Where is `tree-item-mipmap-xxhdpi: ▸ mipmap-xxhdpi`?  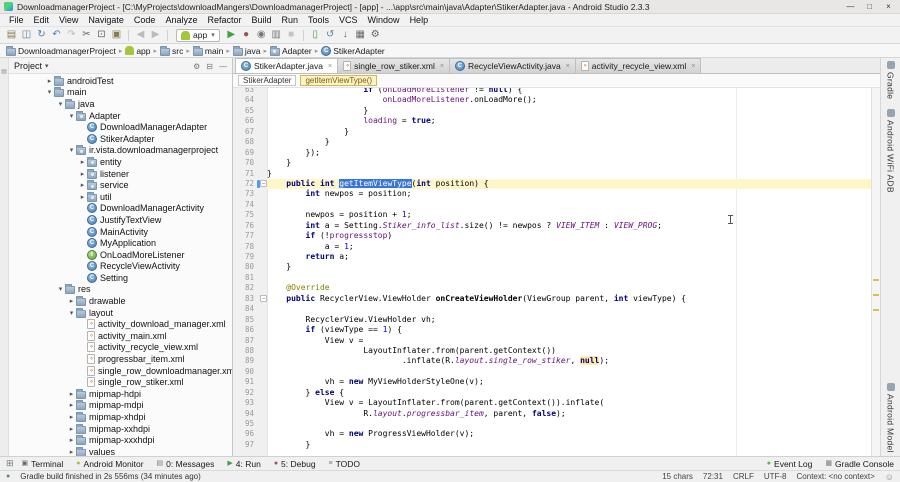
tree-item-mipmap-xxhdpi: ▸ mipmap-xxhdpi is located at coordinates (120, 429).